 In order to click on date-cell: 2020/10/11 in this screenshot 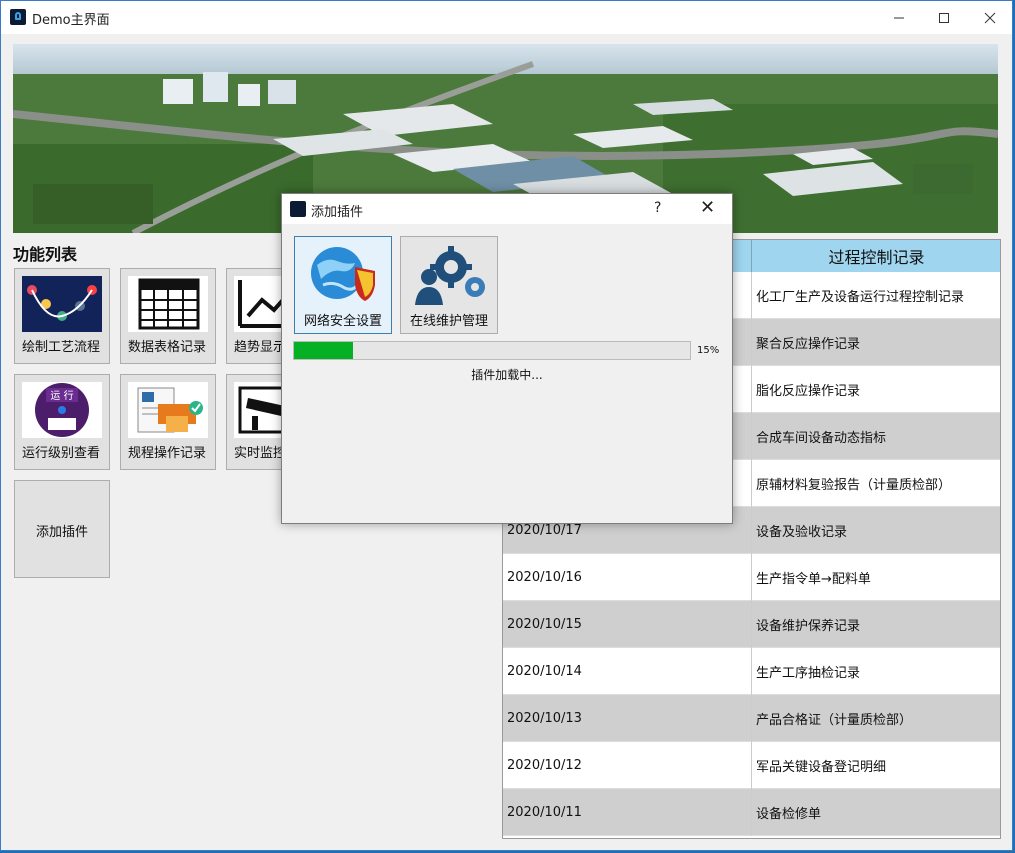, I will do `click(627, 812)`.